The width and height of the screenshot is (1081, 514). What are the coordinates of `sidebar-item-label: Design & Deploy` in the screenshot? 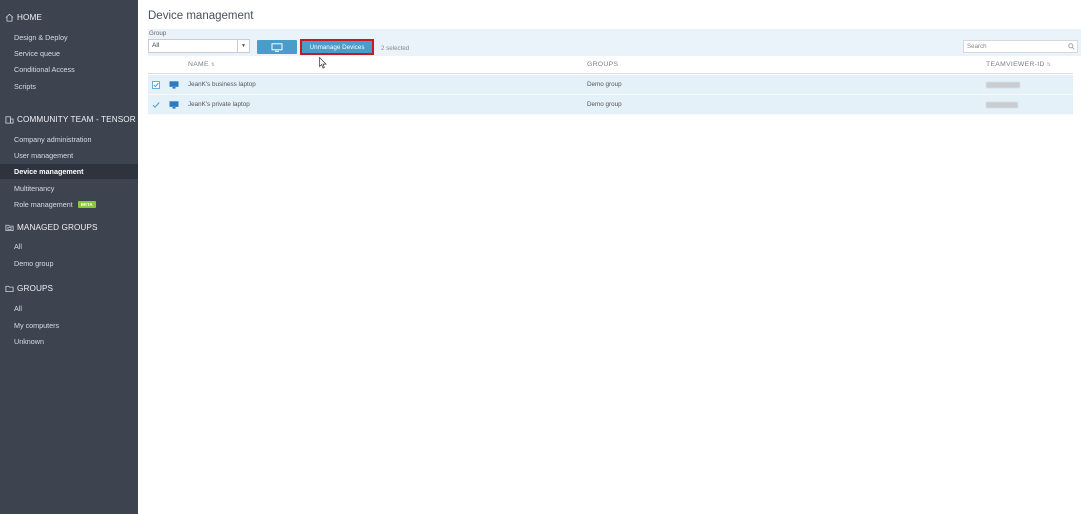 It's located at (41, 37).